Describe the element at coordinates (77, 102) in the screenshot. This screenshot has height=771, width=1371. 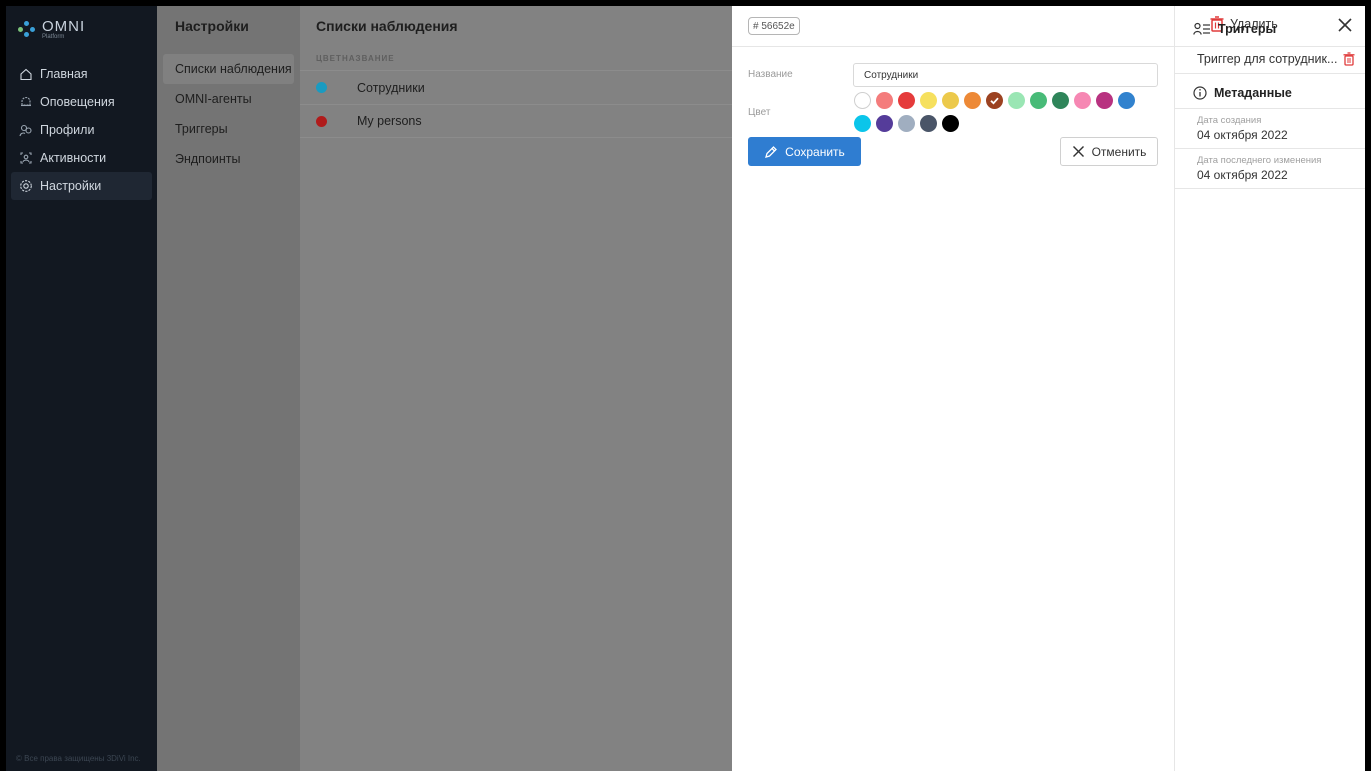
I see `sidebar-item-label: Оповещения` at that location.